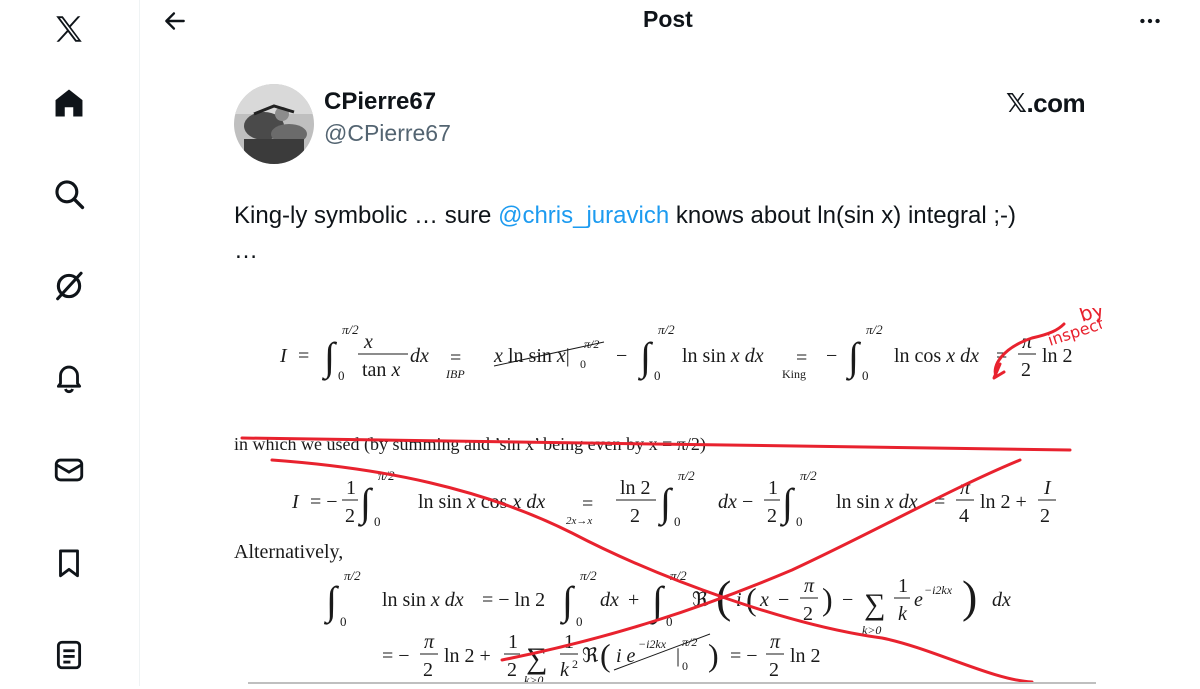 This screenshot has width=1200, height=689. Describe the element at coordinates (69, 286) in the screenshot. I see `grok-icon` at that location.